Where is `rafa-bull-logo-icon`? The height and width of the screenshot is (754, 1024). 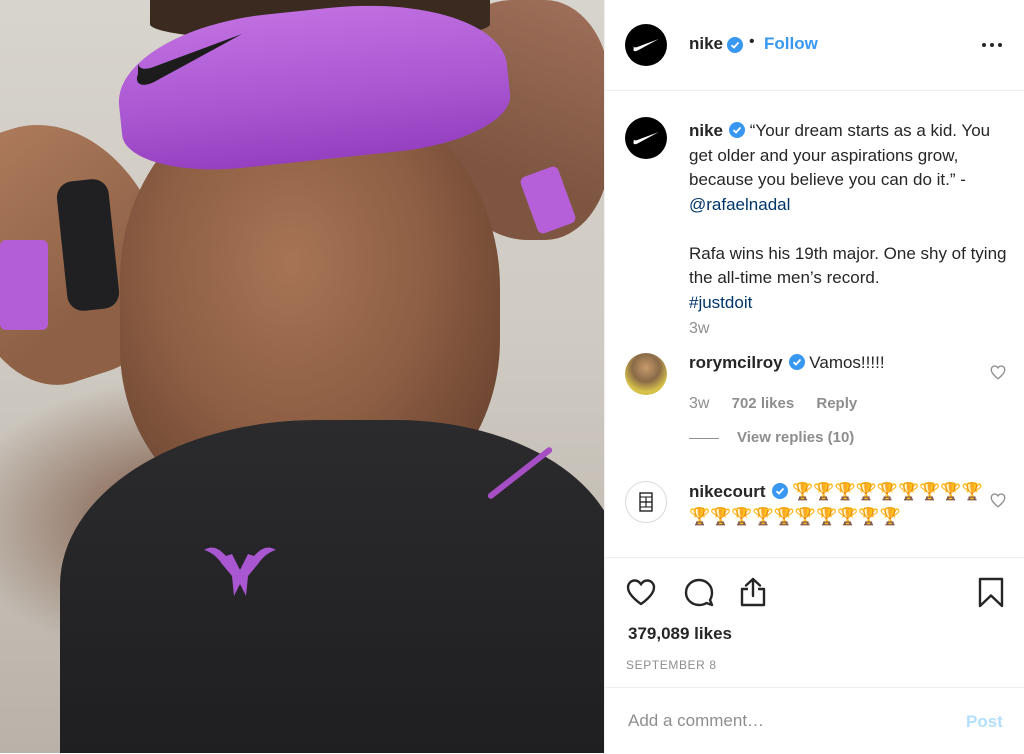 rafa-bull-logo-icon is located at coordinates (240, 571).